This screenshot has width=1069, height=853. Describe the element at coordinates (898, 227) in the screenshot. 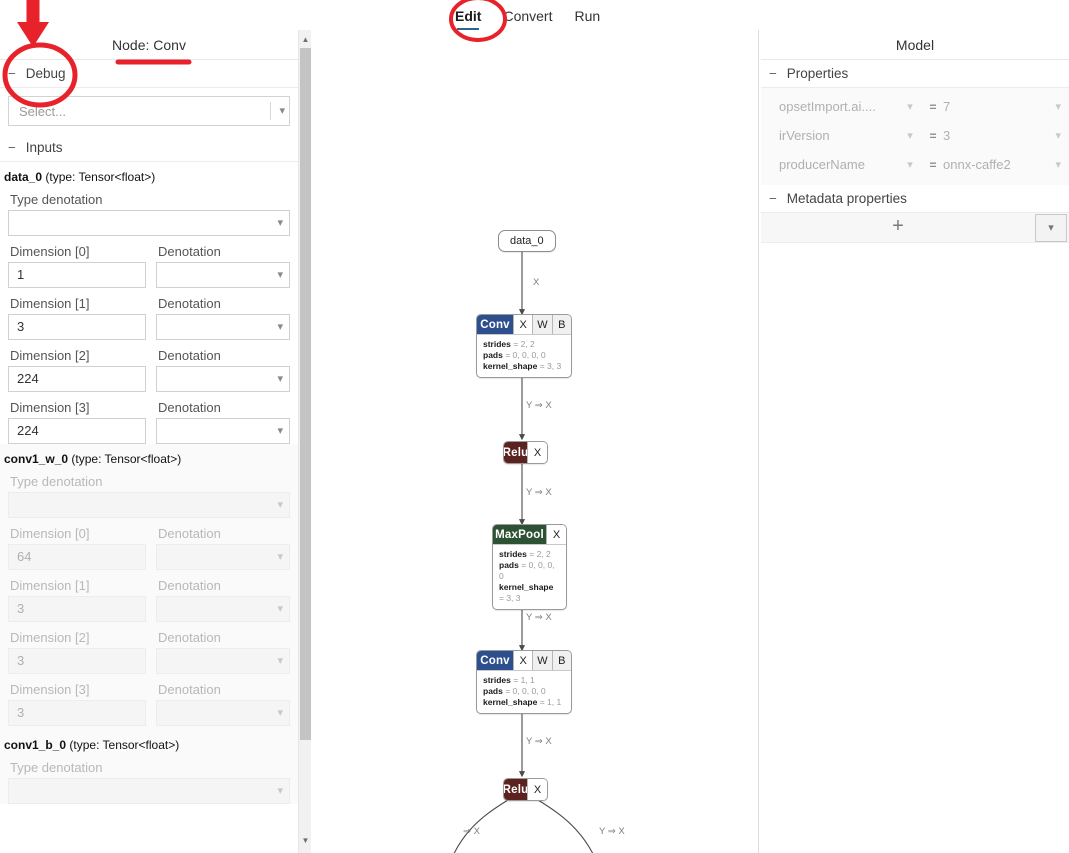

I see `add-metadata-button: +` at that location.